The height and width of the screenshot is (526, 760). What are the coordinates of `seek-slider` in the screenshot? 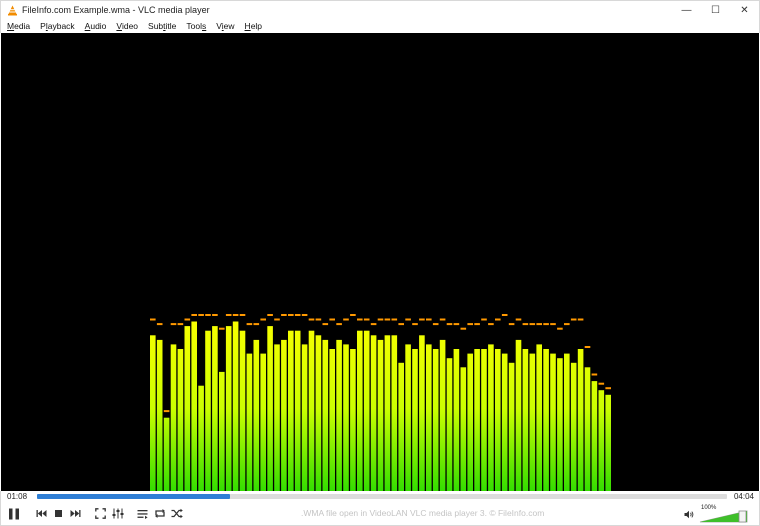 It's located at (382, 496).